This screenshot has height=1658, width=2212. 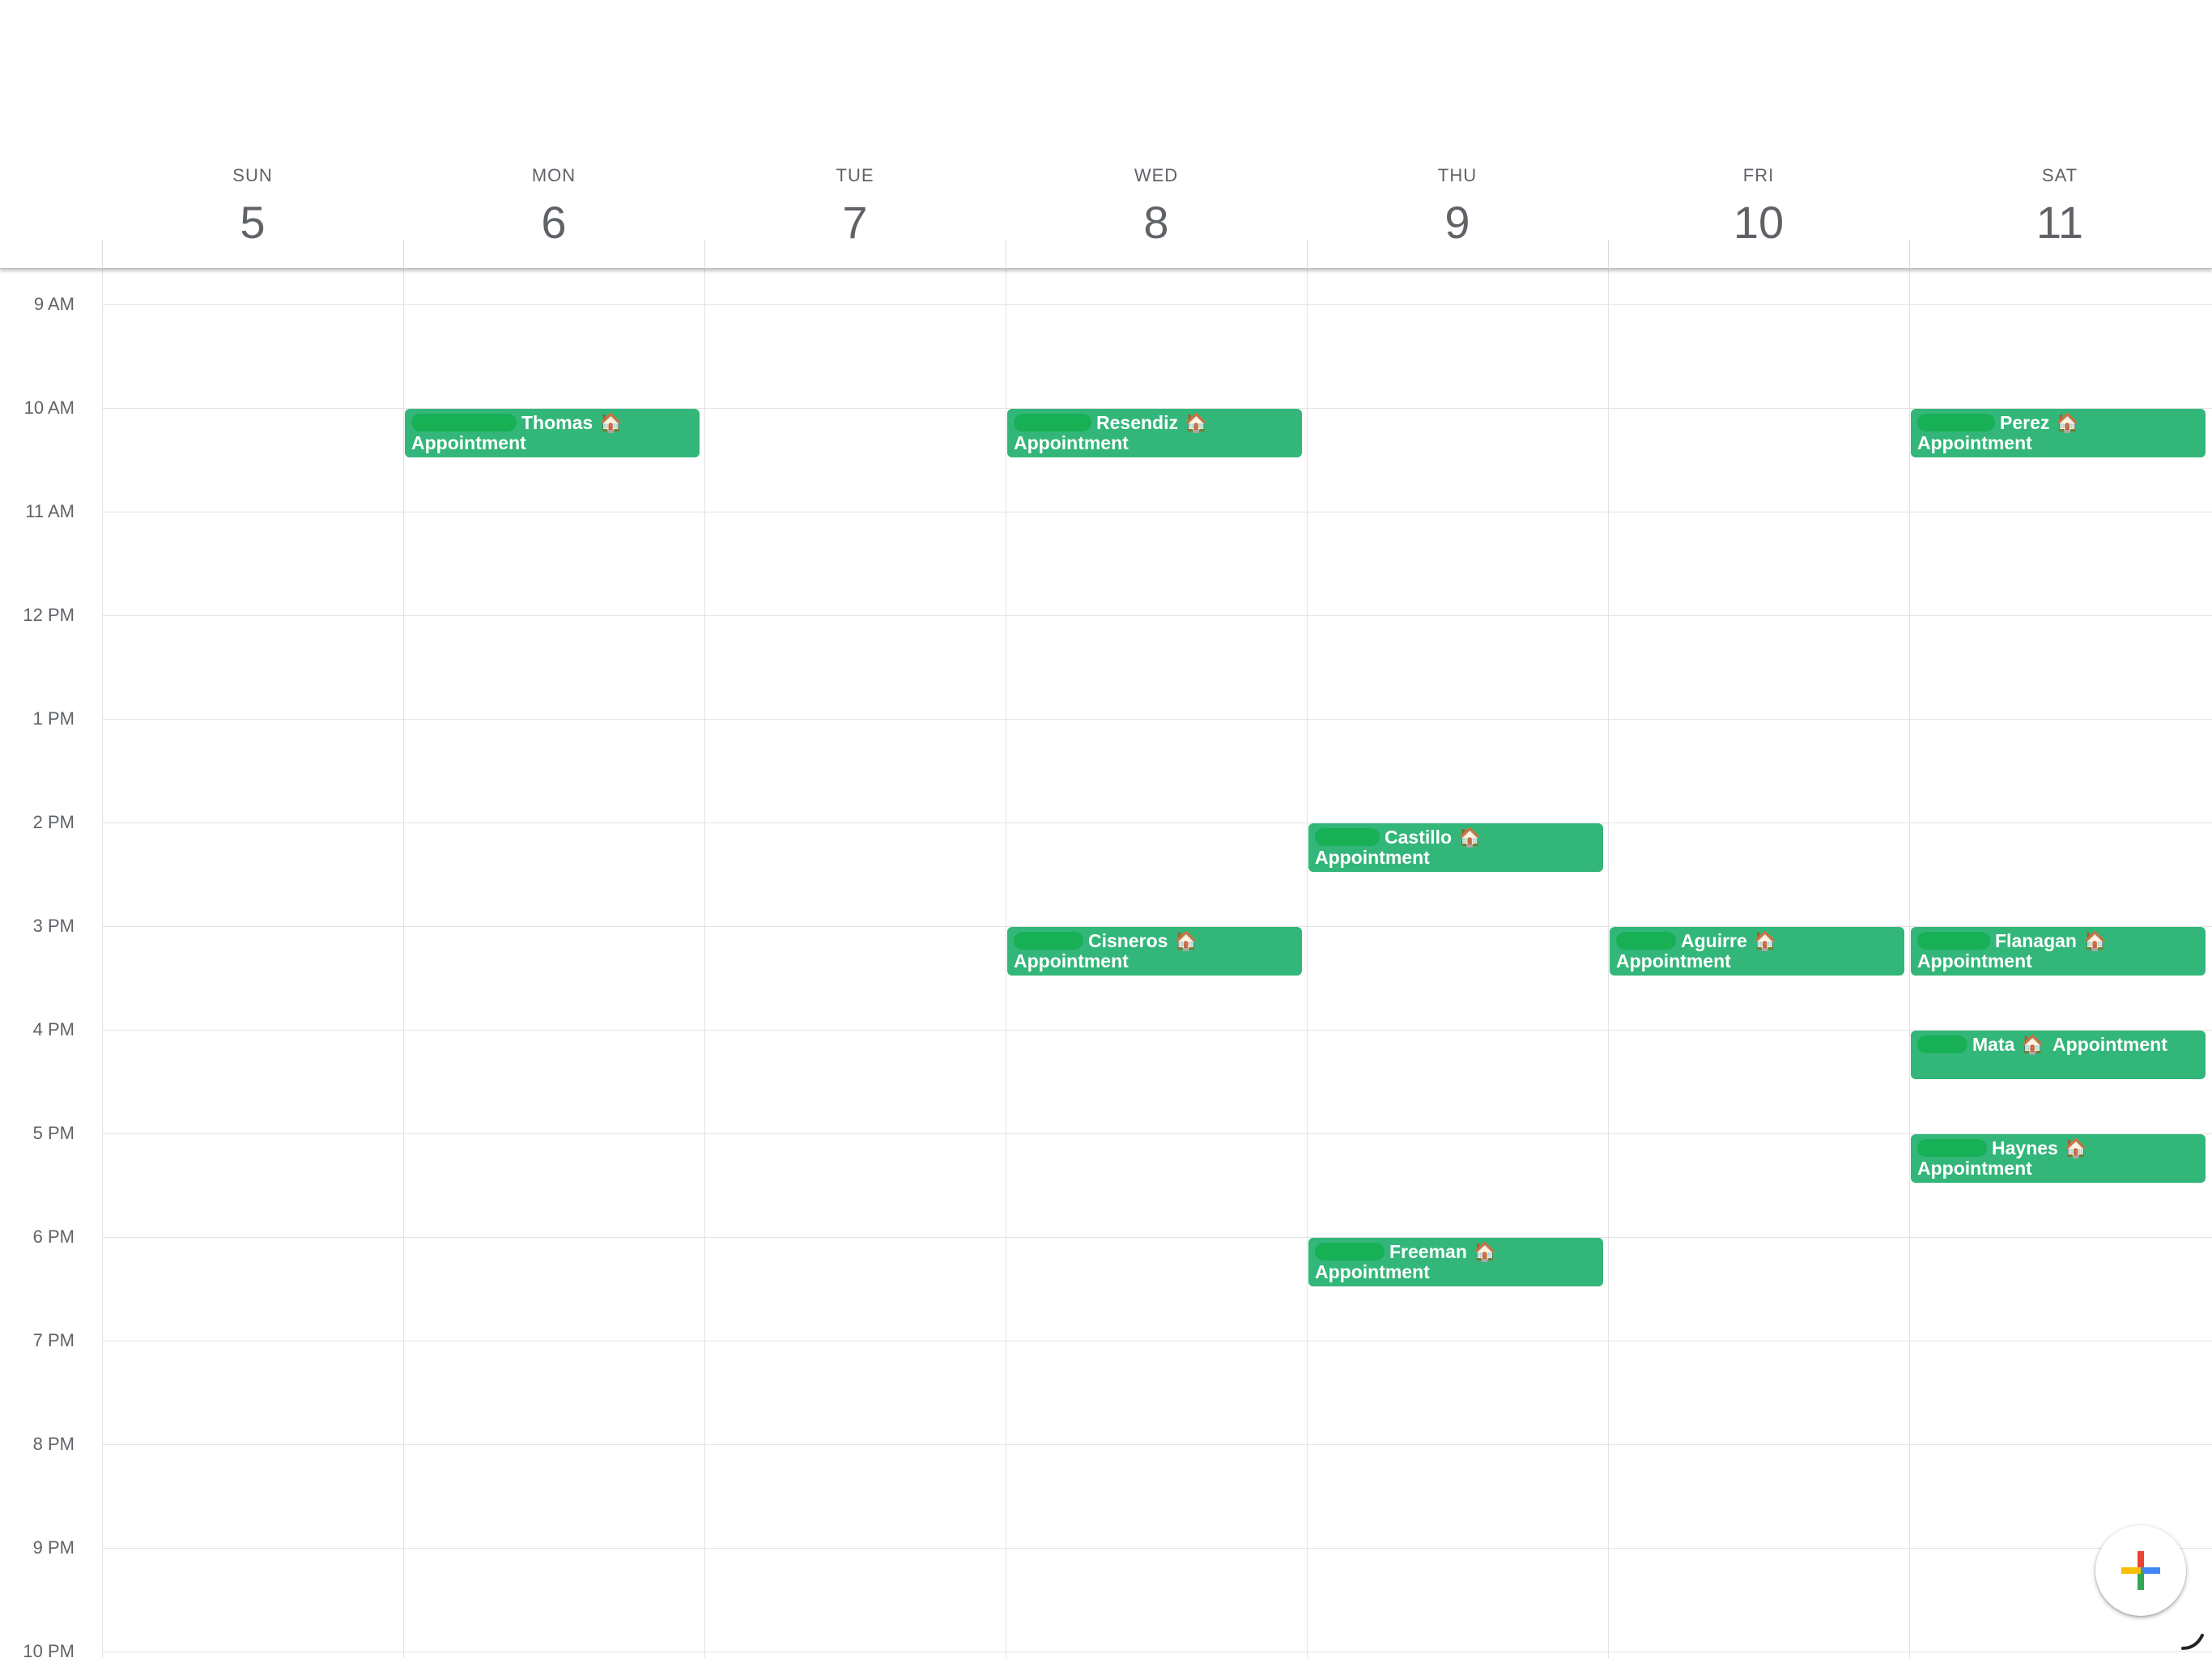 What do you see at coordinates (1714, 940) in the screenshot?
I see `event-name: Aguirre` at bounding box center [1714, 940].